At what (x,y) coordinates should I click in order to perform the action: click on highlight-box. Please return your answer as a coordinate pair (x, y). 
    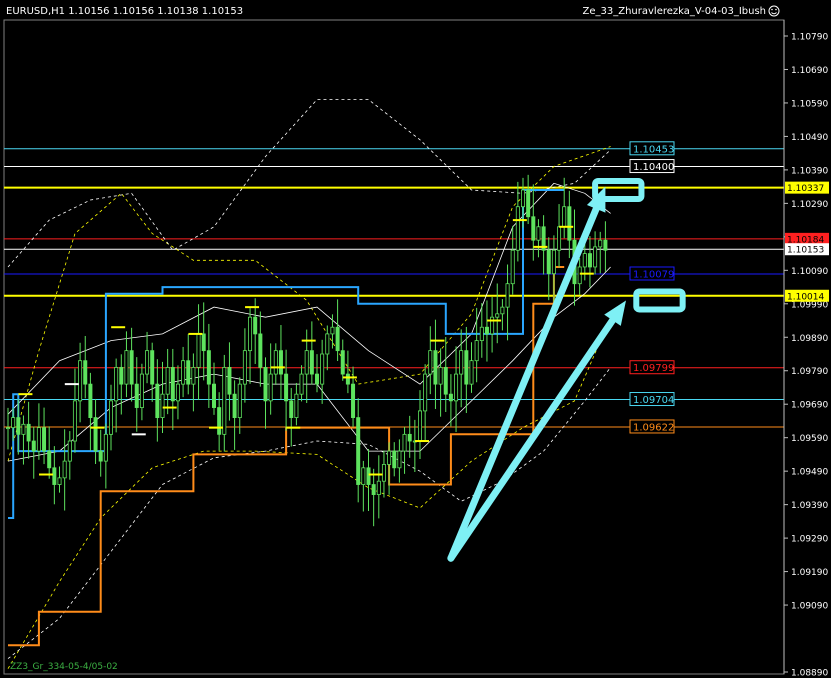
    Looking at the image, I should click on (659, 300).